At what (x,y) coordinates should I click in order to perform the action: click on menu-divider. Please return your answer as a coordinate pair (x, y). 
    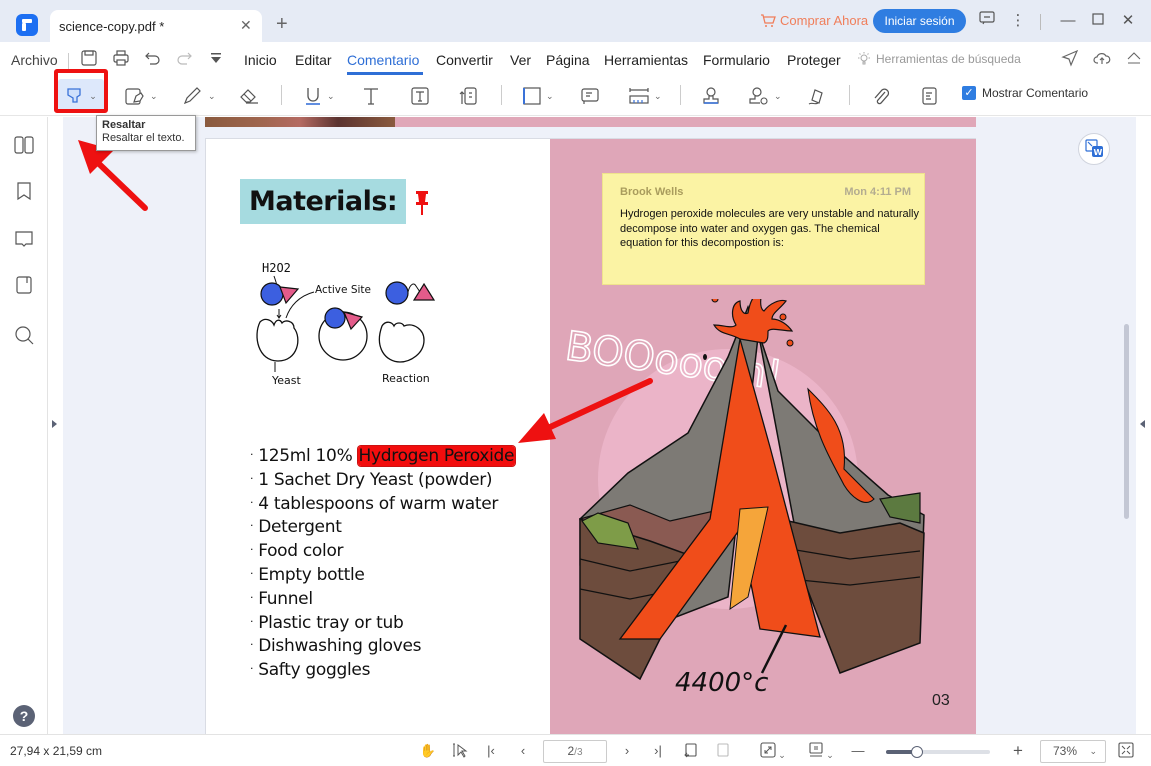
    Looking at the image, I should click on (68, 61).